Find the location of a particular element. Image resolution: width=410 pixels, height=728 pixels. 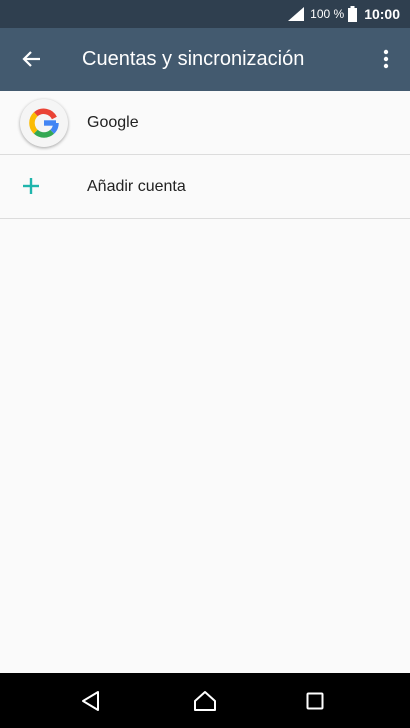

app-bar: Cuentas y sincronización is located at coordinates (205, 59).